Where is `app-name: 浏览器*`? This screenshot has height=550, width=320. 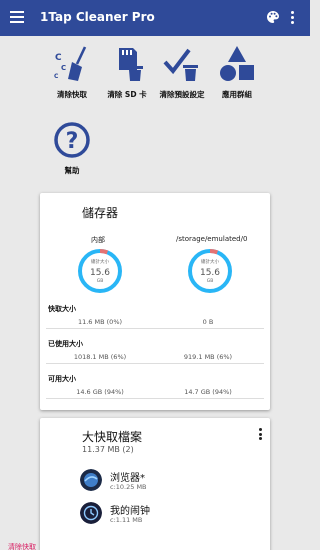 app-name: 浏览器* is located at coordinates (127, 478).